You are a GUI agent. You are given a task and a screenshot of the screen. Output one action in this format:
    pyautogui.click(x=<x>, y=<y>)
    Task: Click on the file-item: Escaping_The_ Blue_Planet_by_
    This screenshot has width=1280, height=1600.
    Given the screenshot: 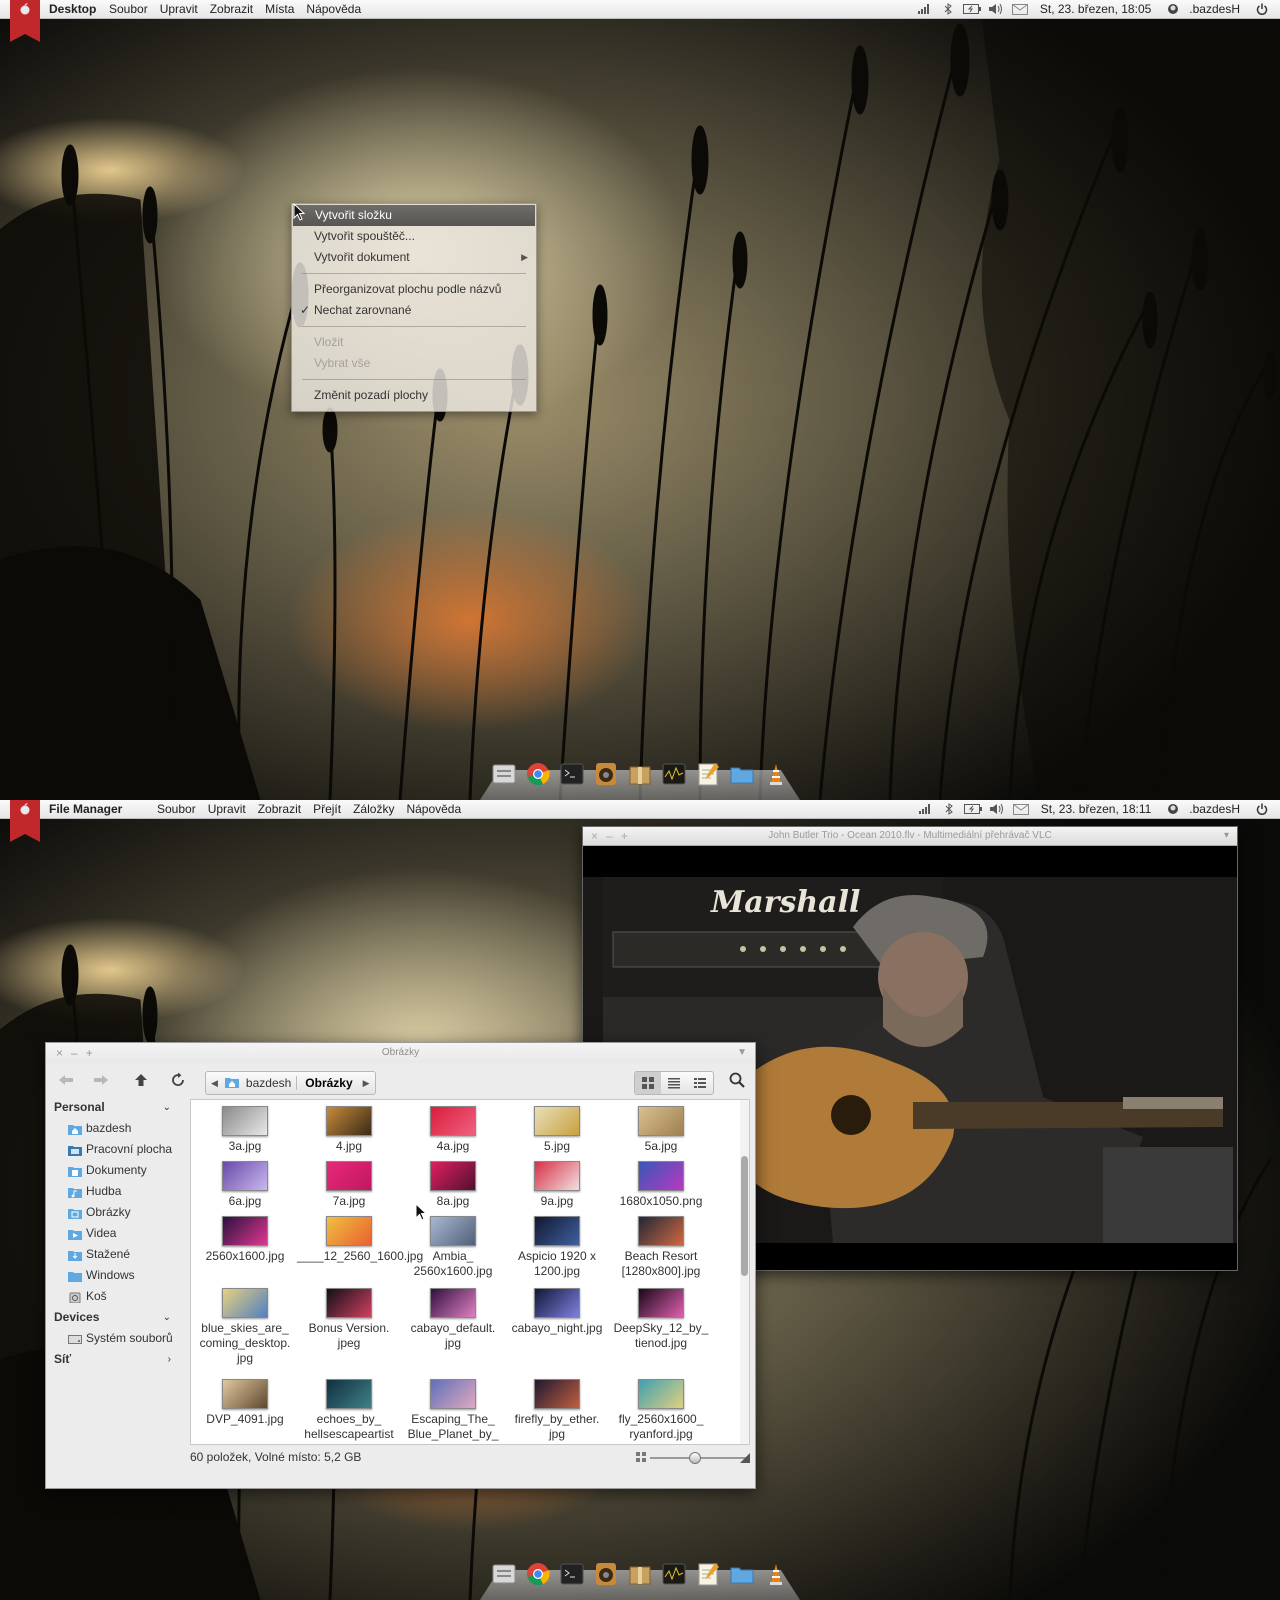 What is the action you would take?
    pyautogui.click(x=453, y=1410)
    